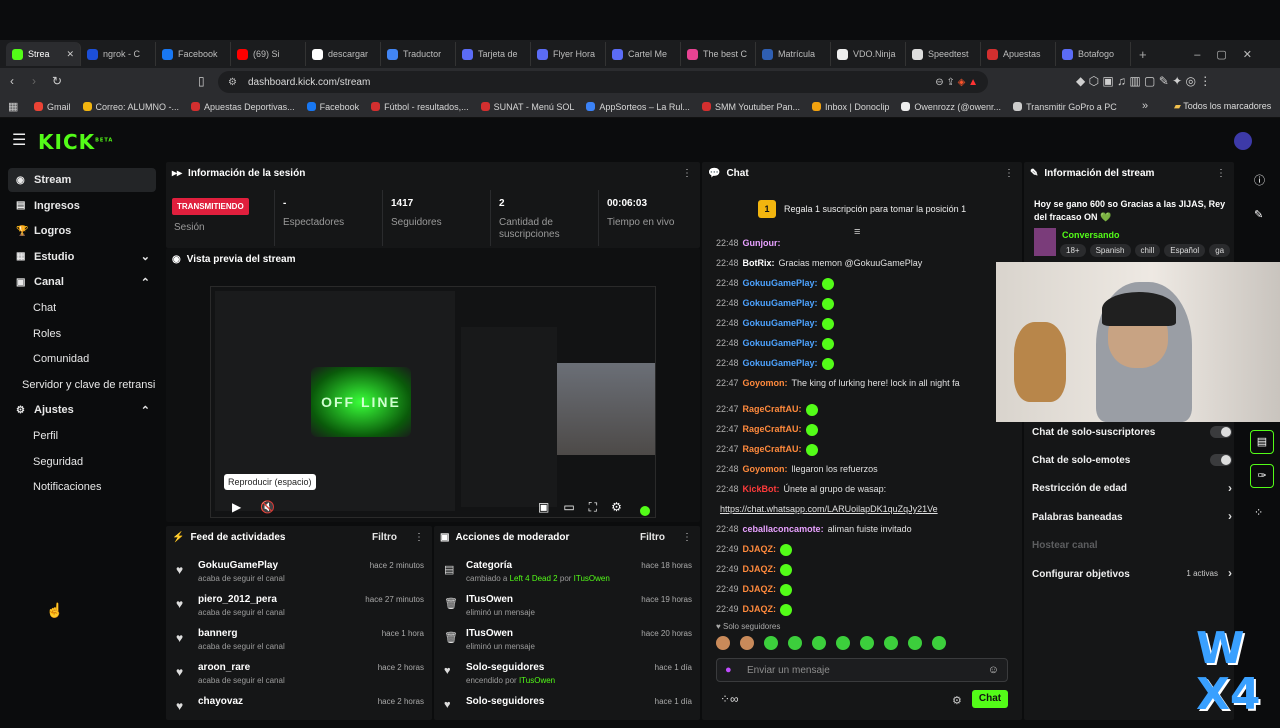 The image size is (1280, 728). Describe the element at coordinates (145, 282) in the screenshot. I see `chevron-icon: ⌃` at that location.